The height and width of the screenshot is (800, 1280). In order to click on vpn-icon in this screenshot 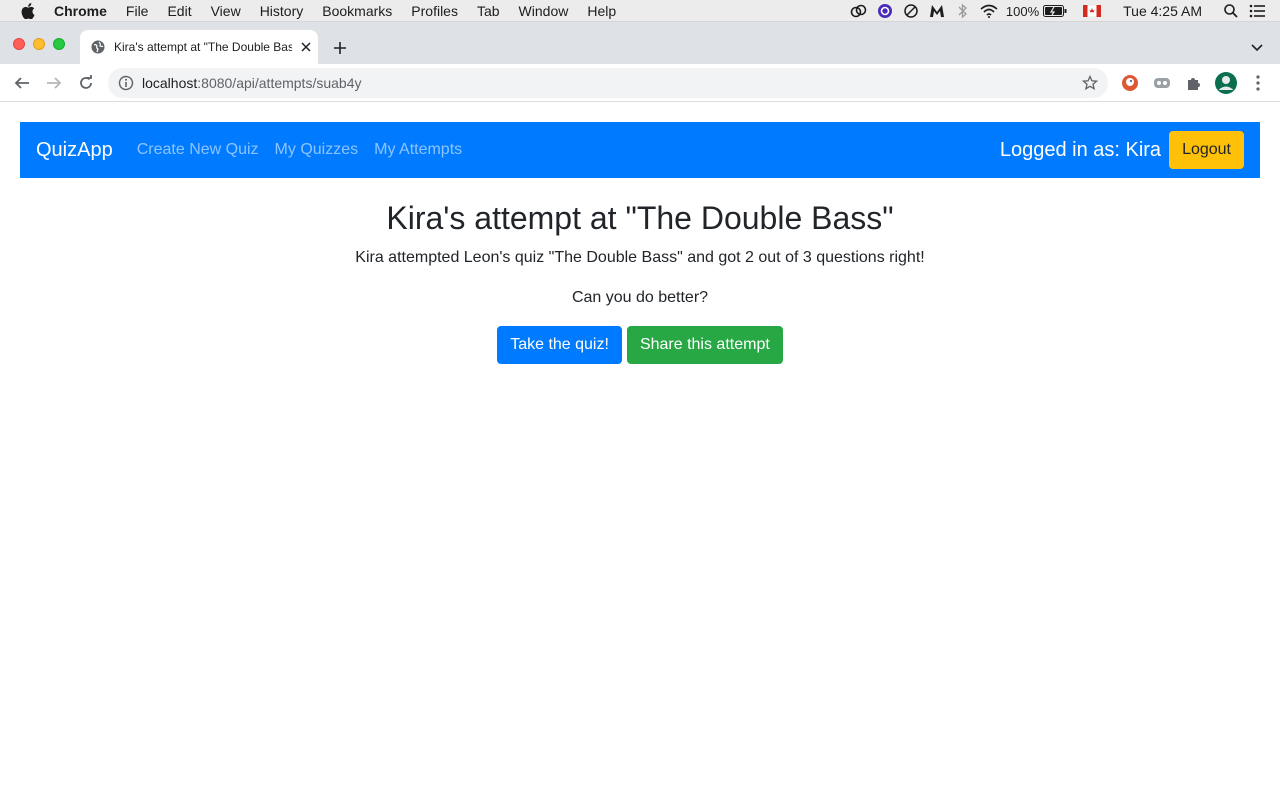, I will do `click(885, 11)`.